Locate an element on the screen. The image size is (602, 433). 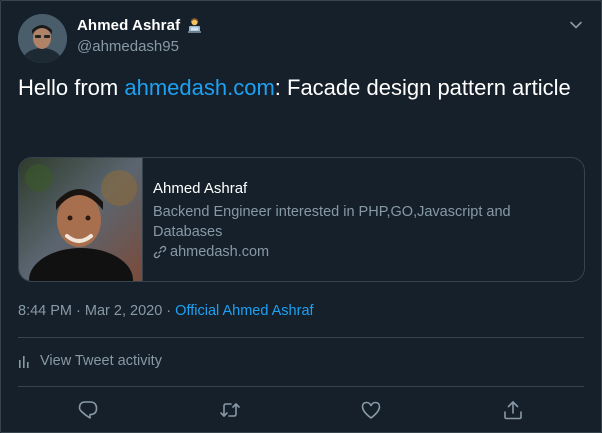
tweet-source: Official Ahmed Ashraf is located at coordinates (244, 311).